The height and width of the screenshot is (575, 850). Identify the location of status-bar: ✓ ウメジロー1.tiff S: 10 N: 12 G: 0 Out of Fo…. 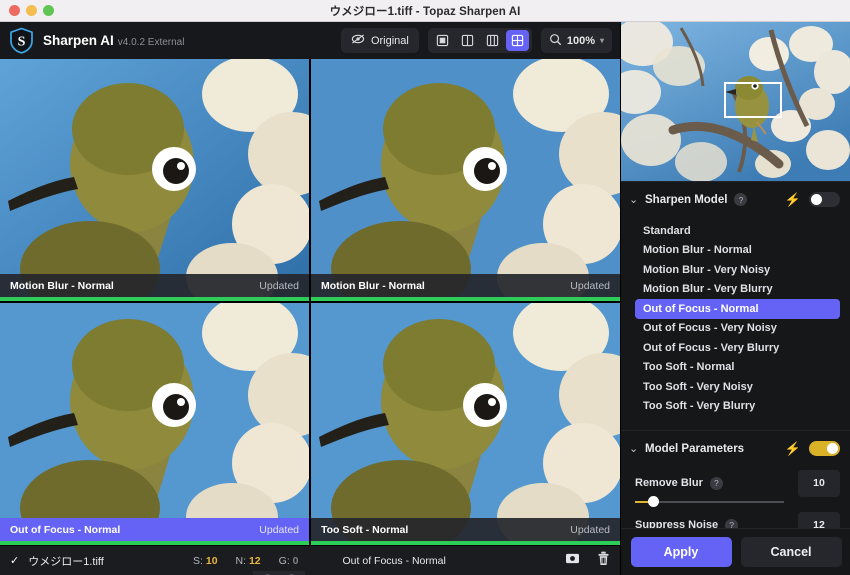
(310, 560).